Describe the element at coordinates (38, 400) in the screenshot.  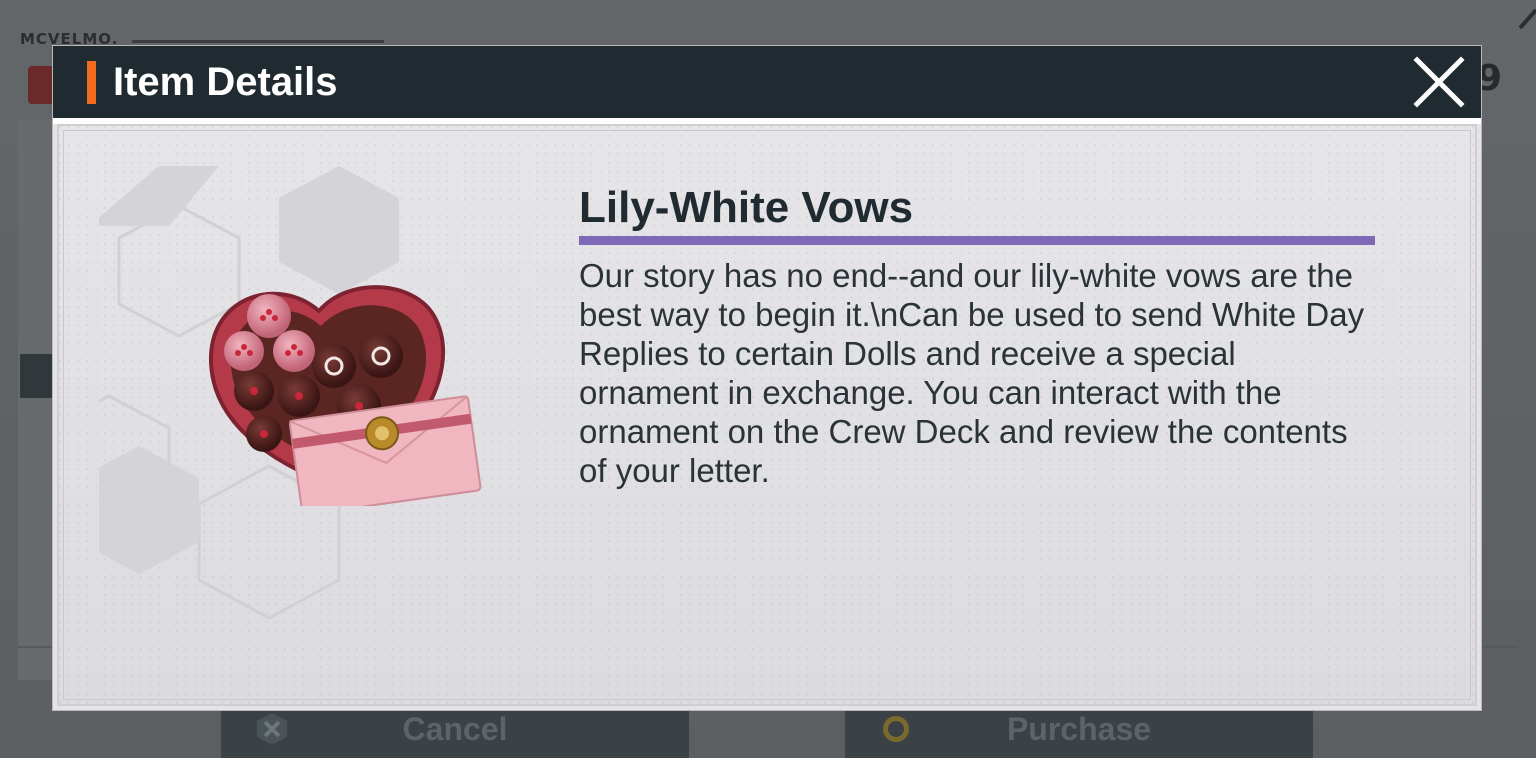
I see `background-left-panel` at that location.